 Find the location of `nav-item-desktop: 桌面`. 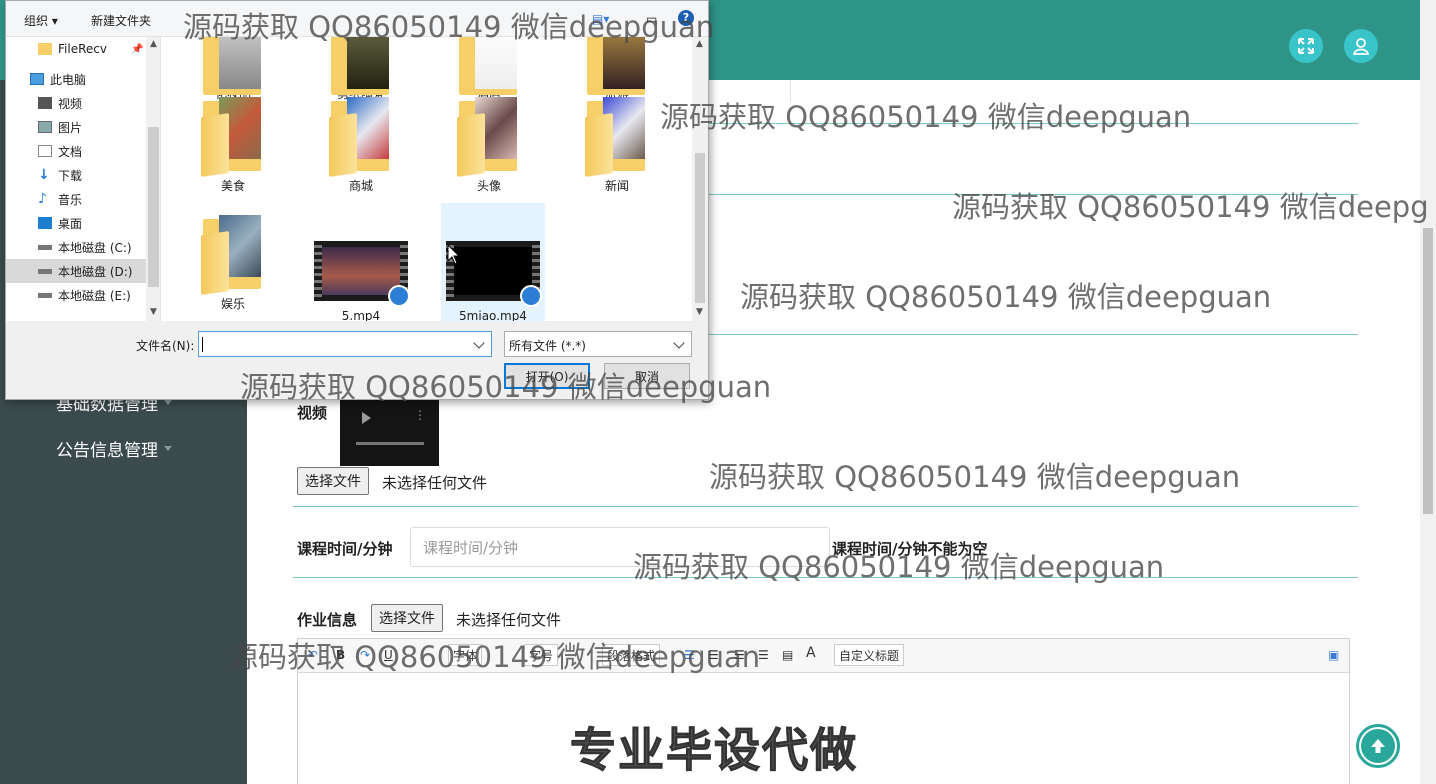

nav-item-desktop: 桌面 is located at coordinates (76, 223).